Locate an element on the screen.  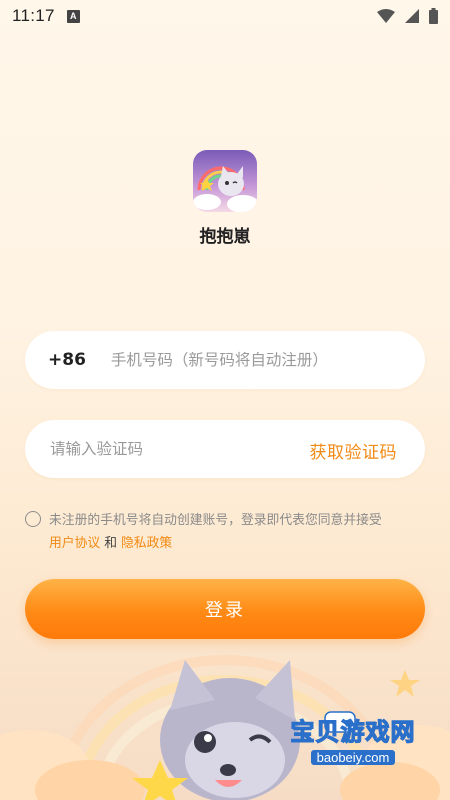
status-icons is located at coordinates (407, 16).